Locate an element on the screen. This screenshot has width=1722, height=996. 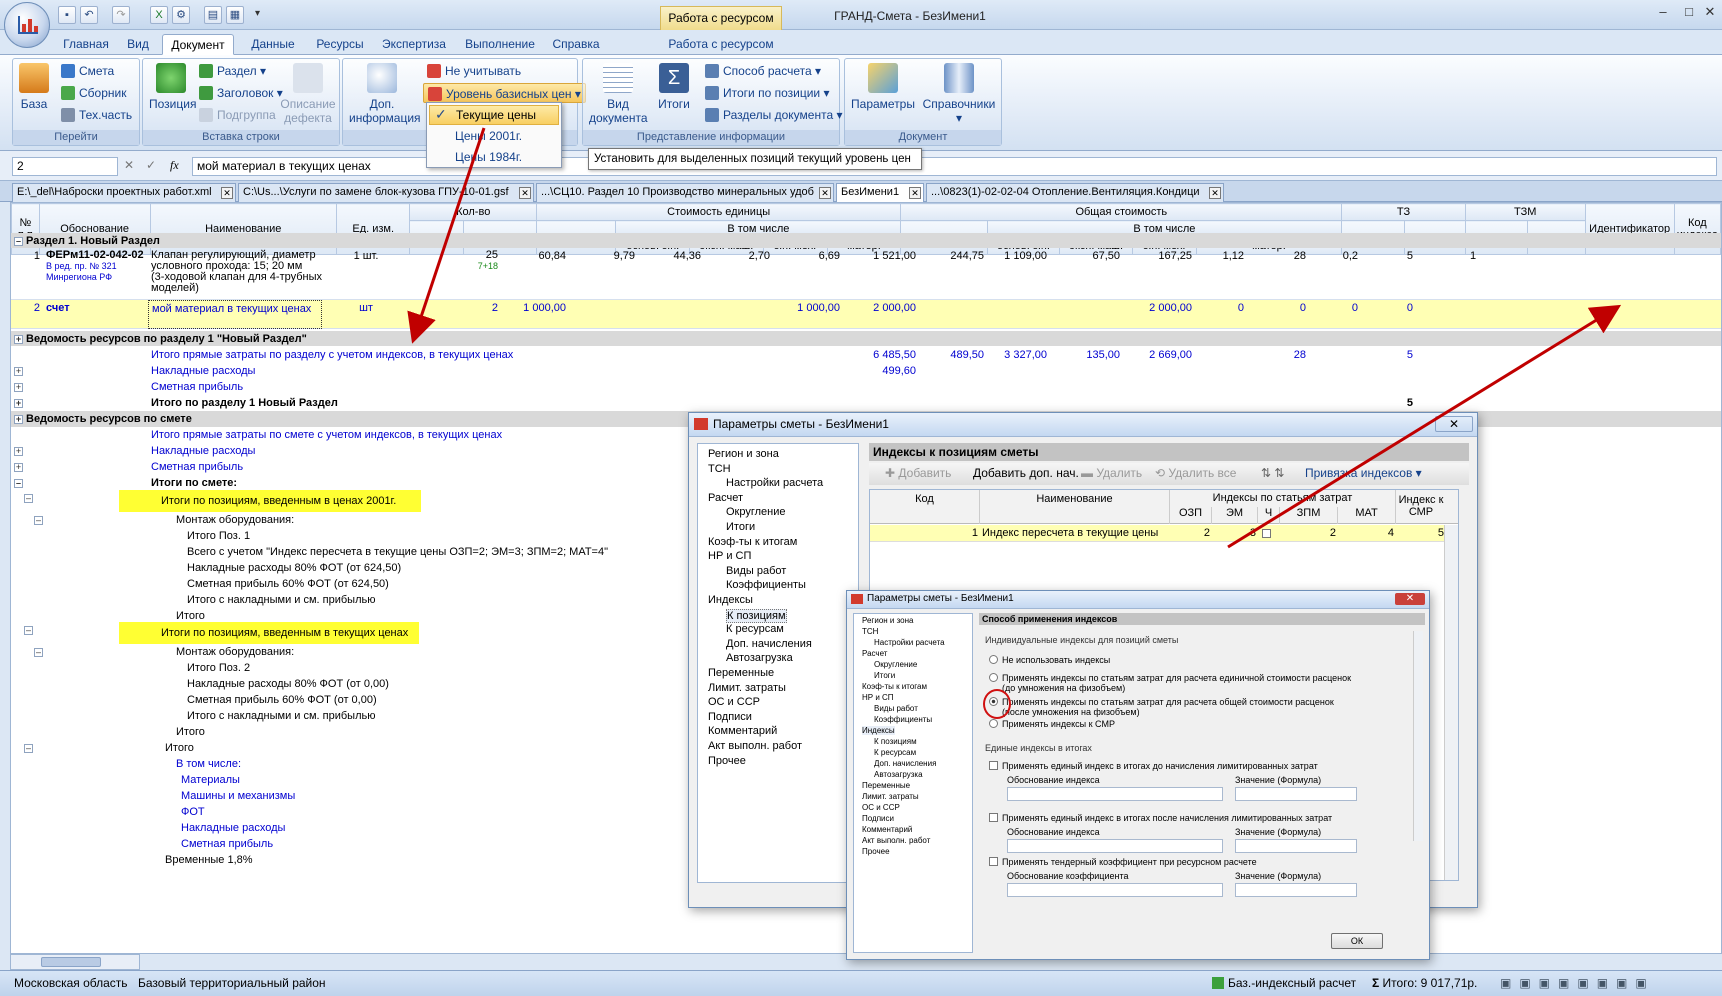
delete-all-button: ⟲ Удалить все is located at coordinates (1195, 473).